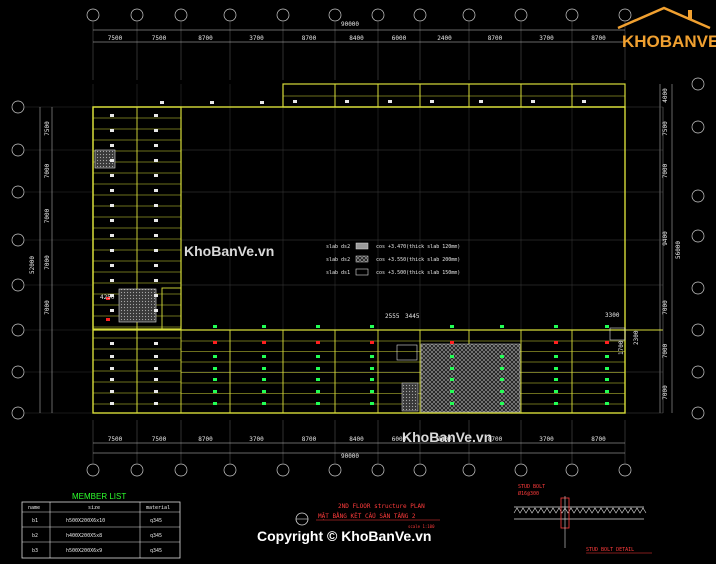 Image resolution: width=716 pixels, height=564 pixels. I want to click on legend-label-2: slab ds2, so click(338, 260).